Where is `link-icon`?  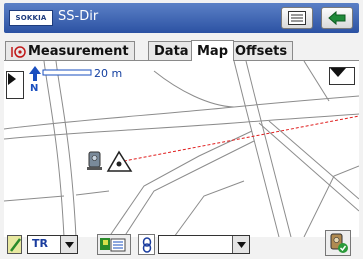
link-icon is located at coordinates (146, 244).